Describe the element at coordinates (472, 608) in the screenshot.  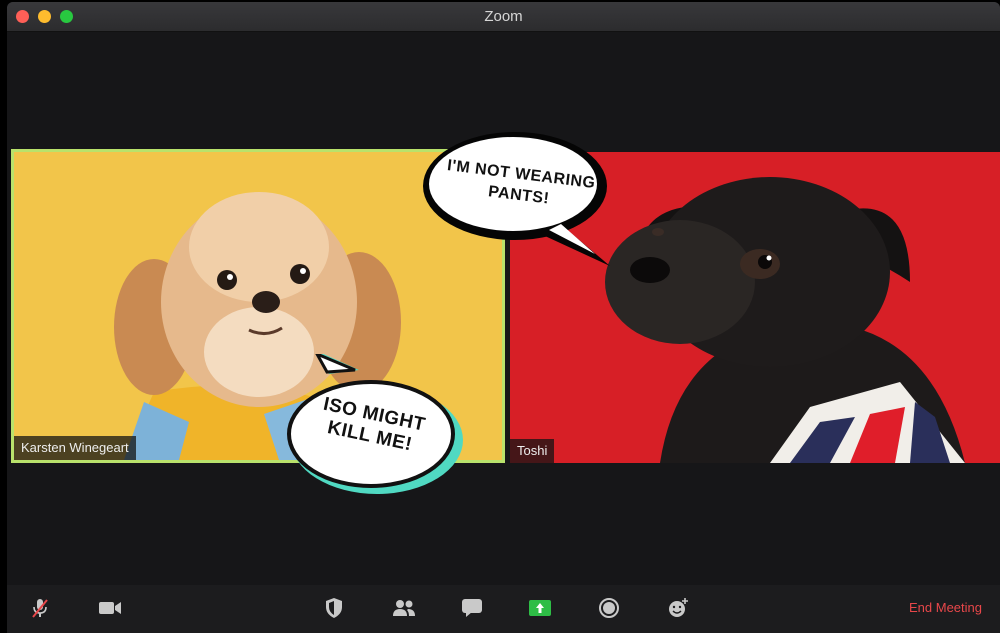
I see `chat-icon` at that location.